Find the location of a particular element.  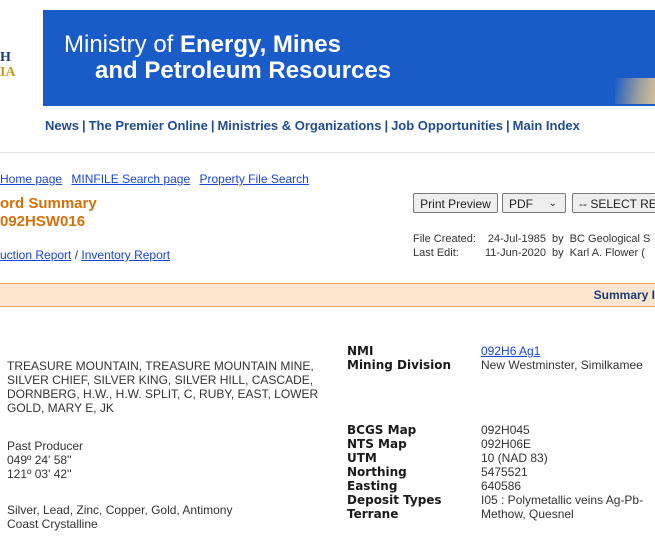

logo-line-1: H is located at coordinates (5, 57).